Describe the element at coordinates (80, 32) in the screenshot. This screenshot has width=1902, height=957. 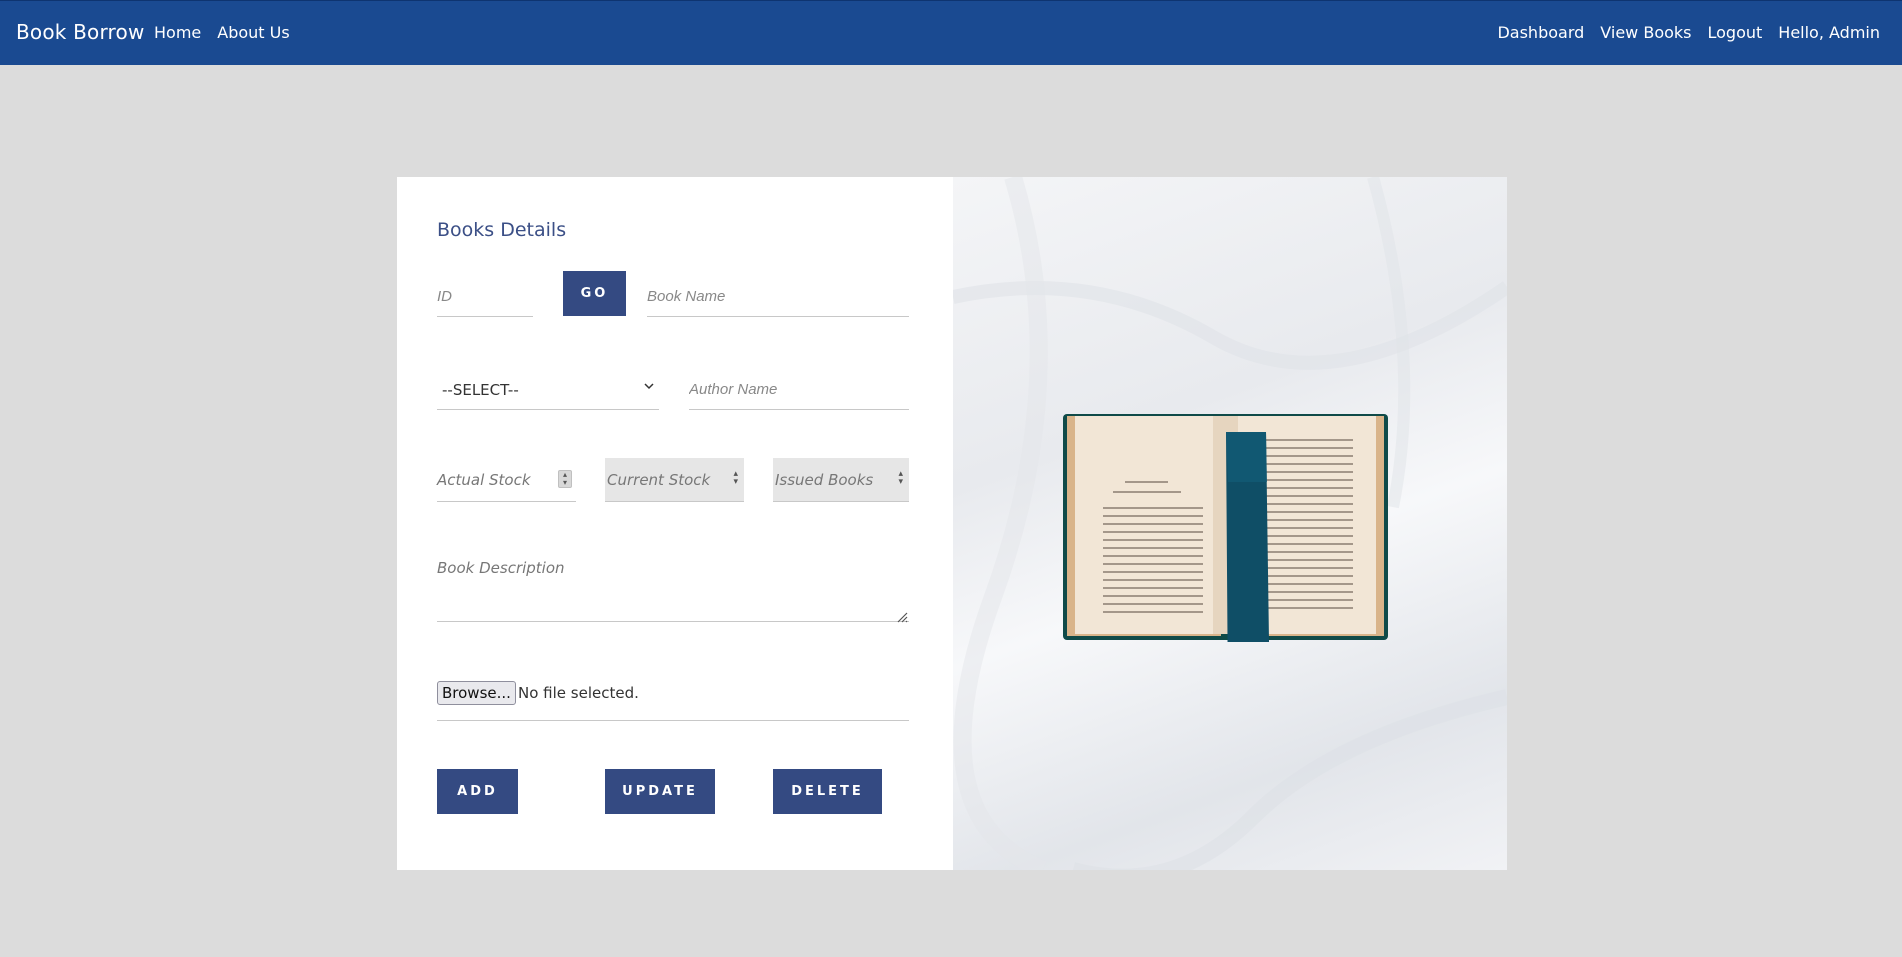
I see `brand-logo: Book Borrow` at that location.